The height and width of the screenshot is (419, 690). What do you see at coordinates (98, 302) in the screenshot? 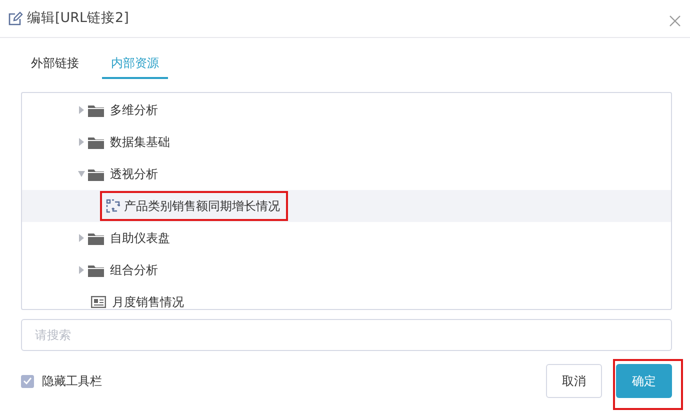
I see `report-icon` at bounding box center [98, 302].